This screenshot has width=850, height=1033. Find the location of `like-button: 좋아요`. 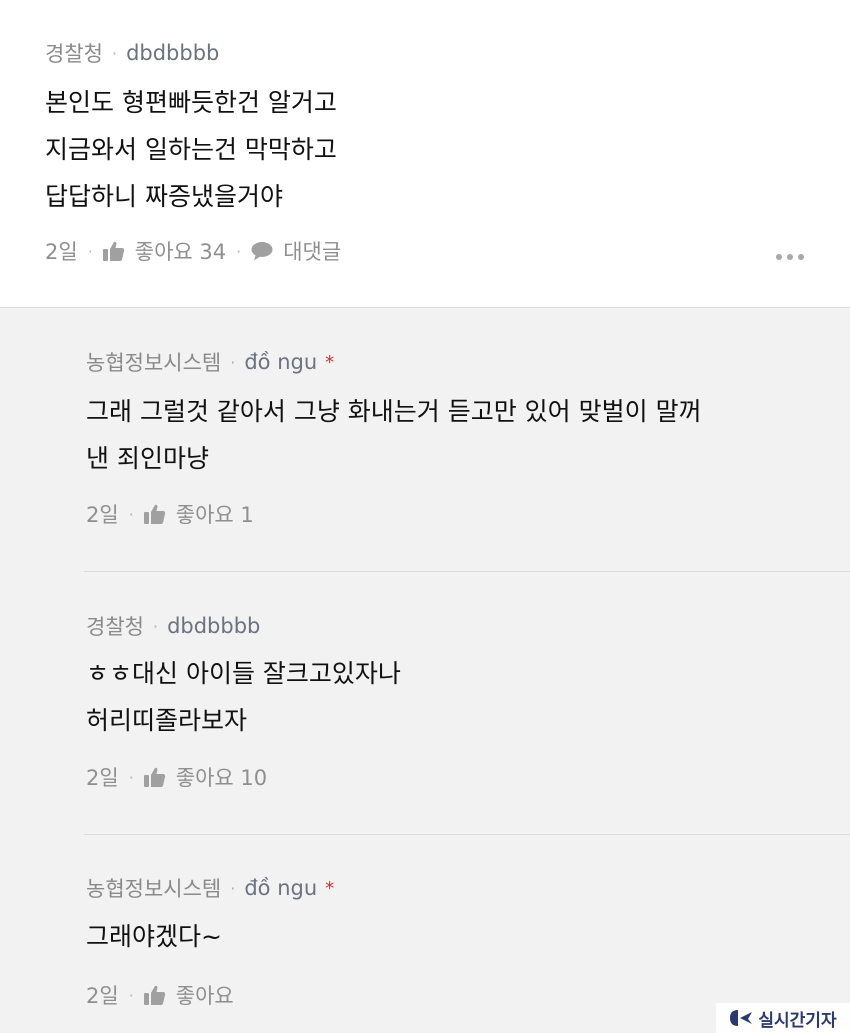

like-button: 좋아요 is located at coordinates (205, 995).